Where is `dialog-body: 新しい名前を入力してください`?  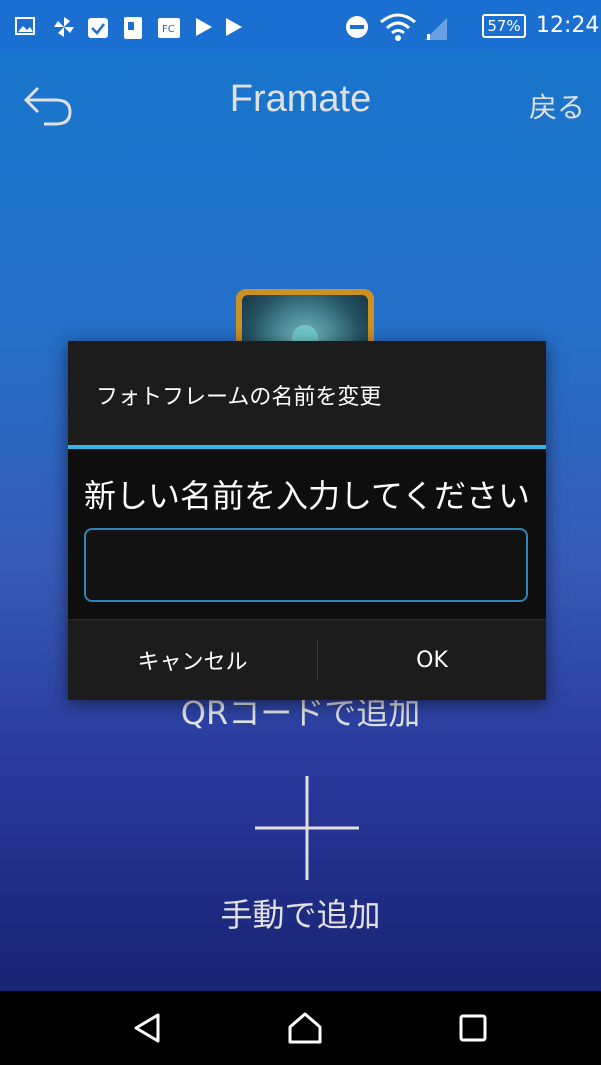 dialog-body: 新しい名前を入力してください is located at coordinates (307, 534).